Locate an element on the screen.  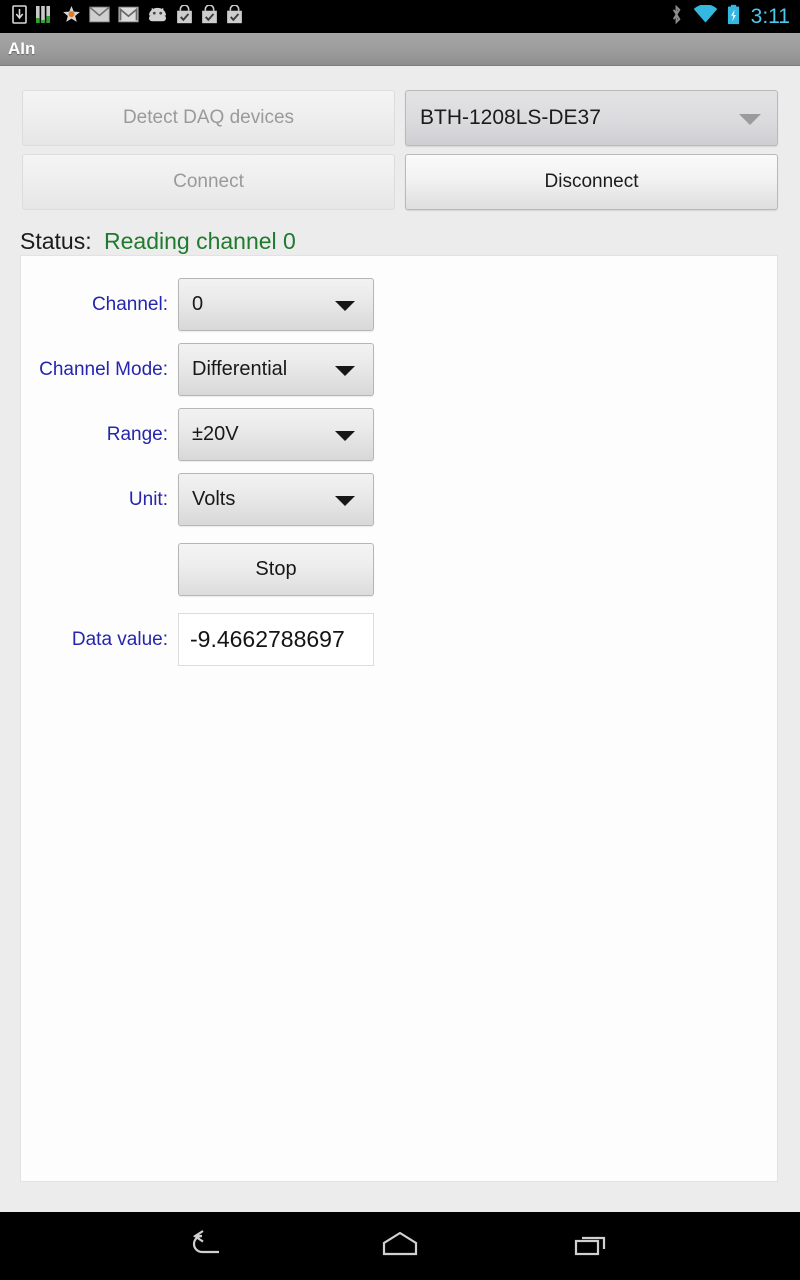
device-spinner: BTH-1208LS-DE37 is located at coordinates (591, 118).